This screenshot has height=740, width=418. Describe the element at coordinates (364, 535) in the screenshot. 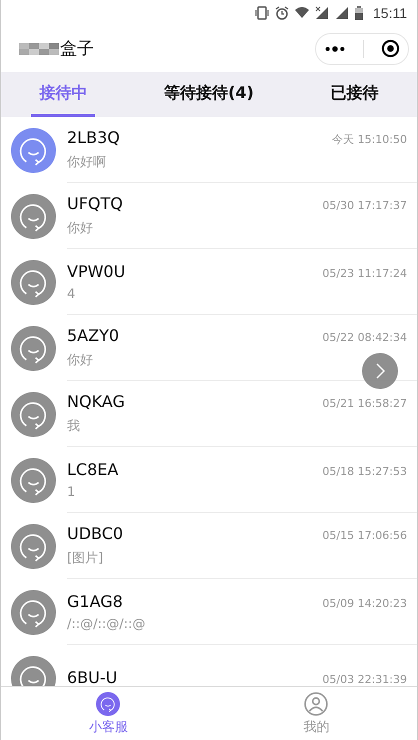

I see `message-time: 05/15 17:06:56` at that location.